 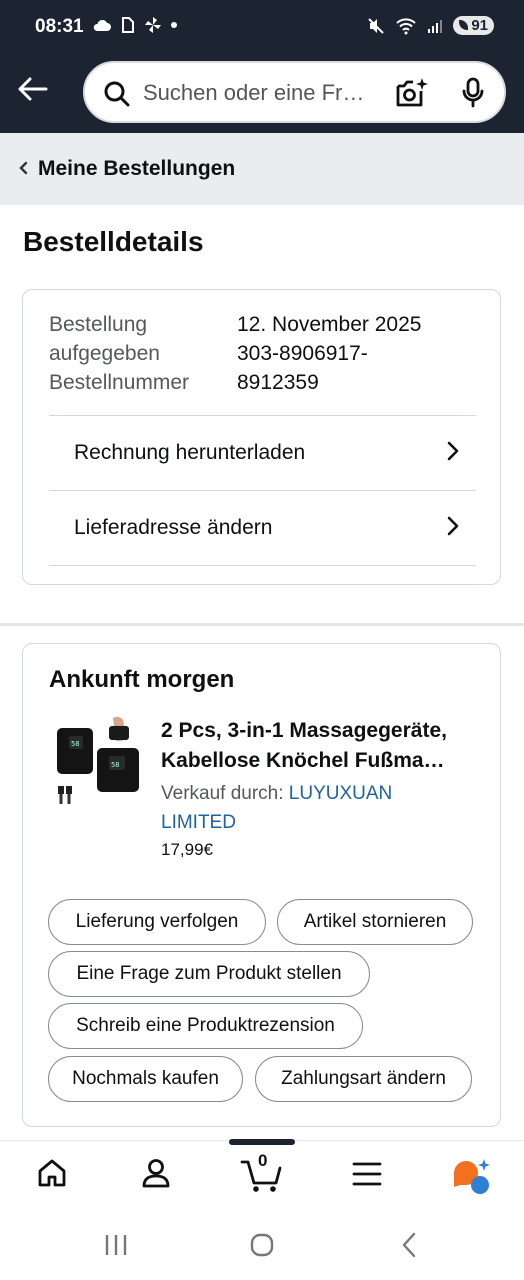 I want to click on back-arrow-icon, so click(x=33, y=89).